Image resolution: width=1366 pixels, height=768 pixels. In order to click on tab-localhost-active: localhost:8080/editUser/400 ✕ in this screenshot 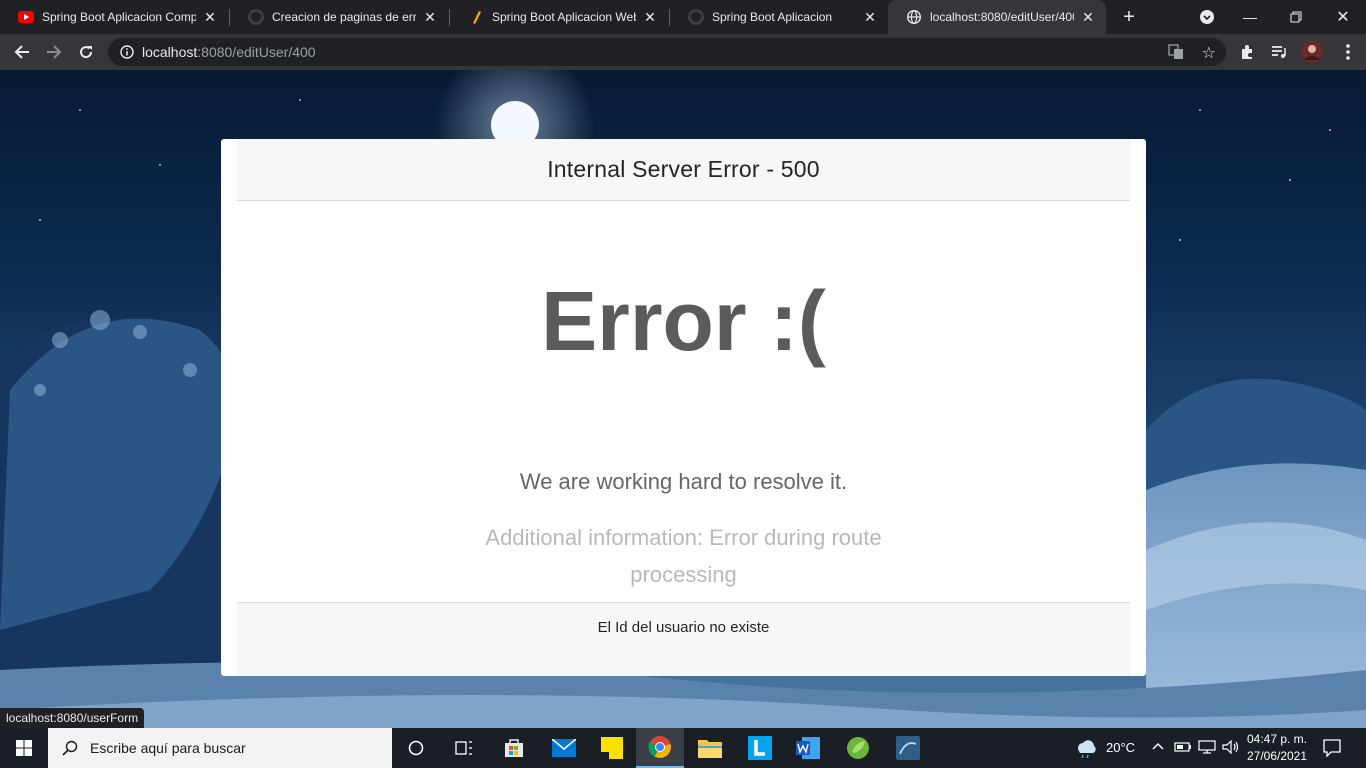, I will do `click(997, 17)`.